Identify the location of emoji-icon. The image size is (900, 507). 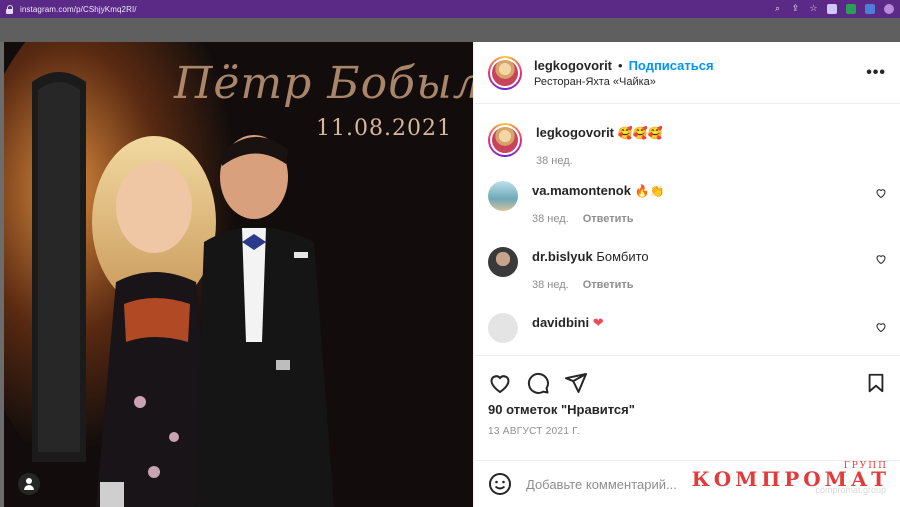
(500, 484).